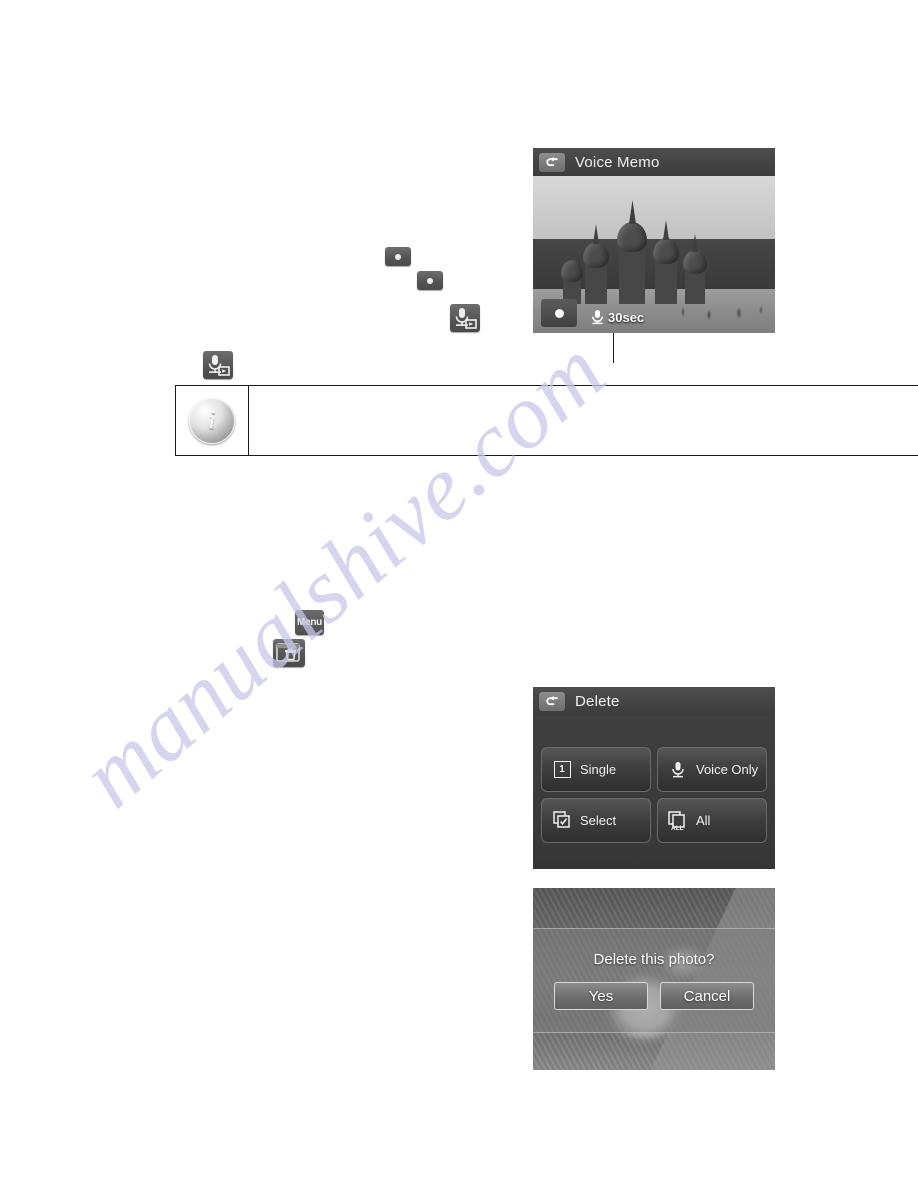 Image resolution: width=918 pixels, height=1188 pixels. I want to click on delete-option-select: Select, so click(596, 820).